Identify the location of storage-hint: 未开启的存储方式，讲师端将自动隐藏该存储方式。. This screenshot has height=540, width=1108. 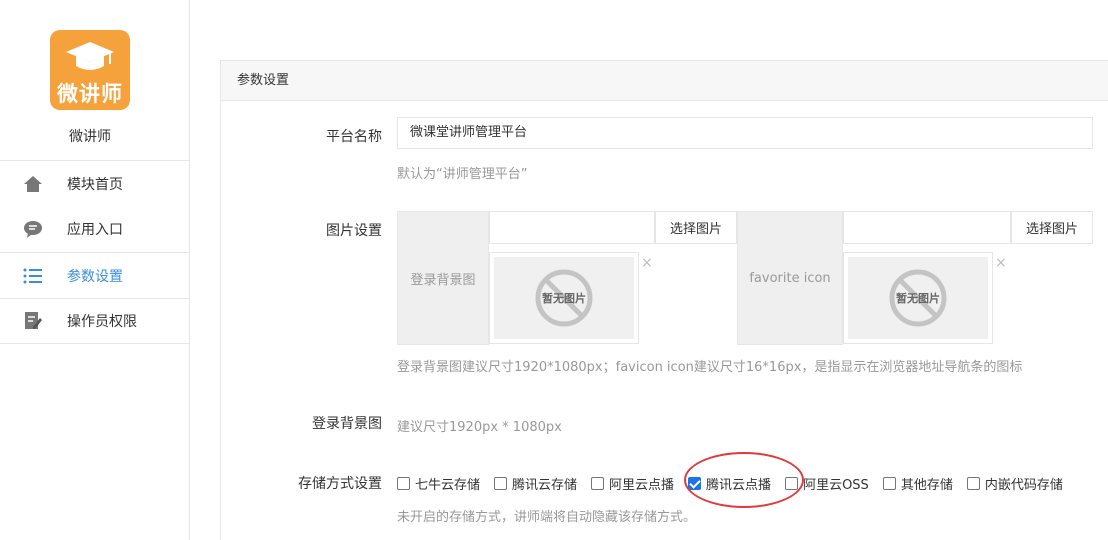
(547, 517).